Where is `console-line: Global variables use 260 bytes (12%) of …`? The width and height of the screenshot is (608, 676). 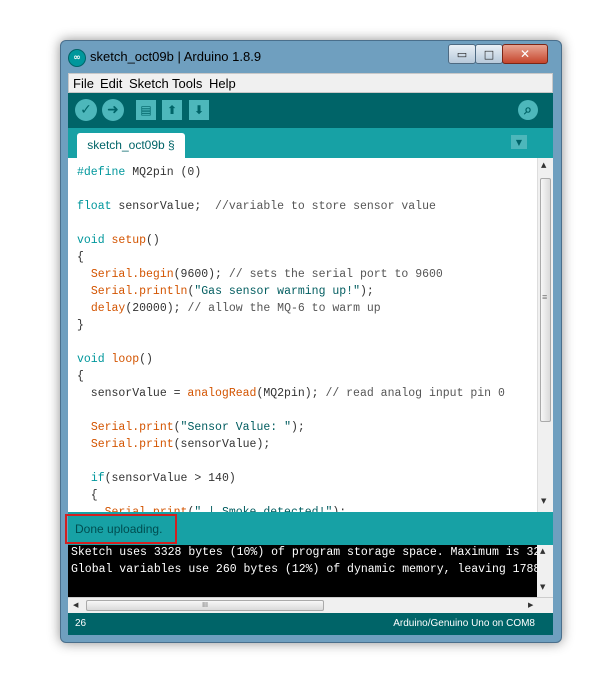 console-line: Global variables use 260 bytes (12%) of … is located at coordinates (312, 569).